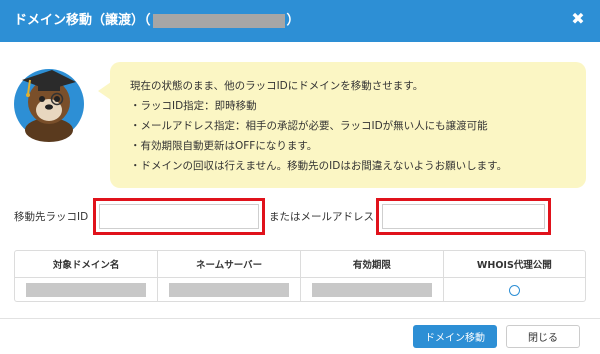  Describe the element at coordinates (319, 166) in the screenshot. I see `notice-line: ・ドメインの回収は行えません。移動先のIDはお間違えないようお願いします。` at that location.